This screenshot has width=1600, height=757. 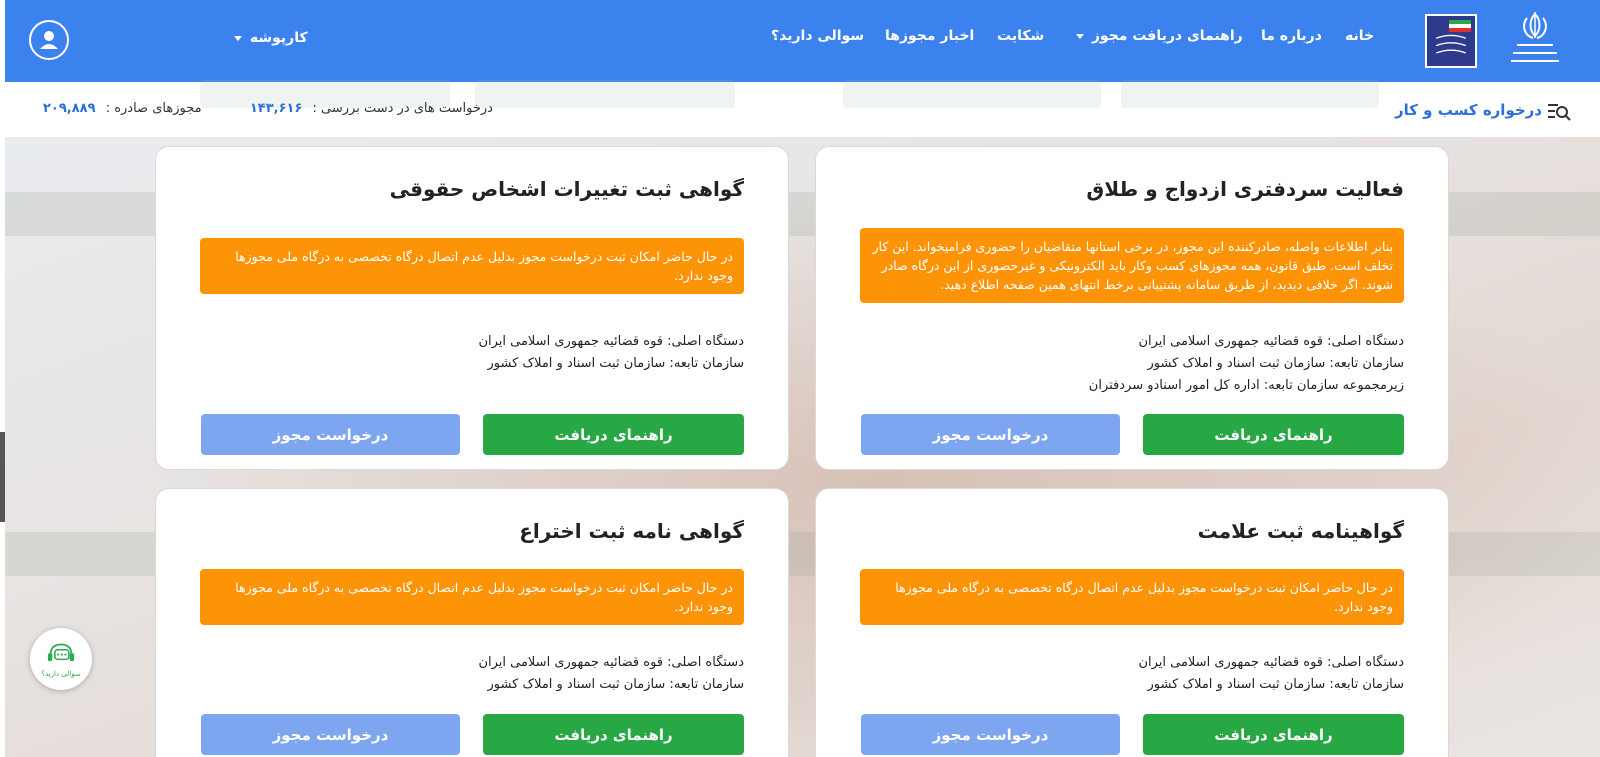 I want to click on support-chat-button: سوالی دارید؟, so click(x=61, y=659).